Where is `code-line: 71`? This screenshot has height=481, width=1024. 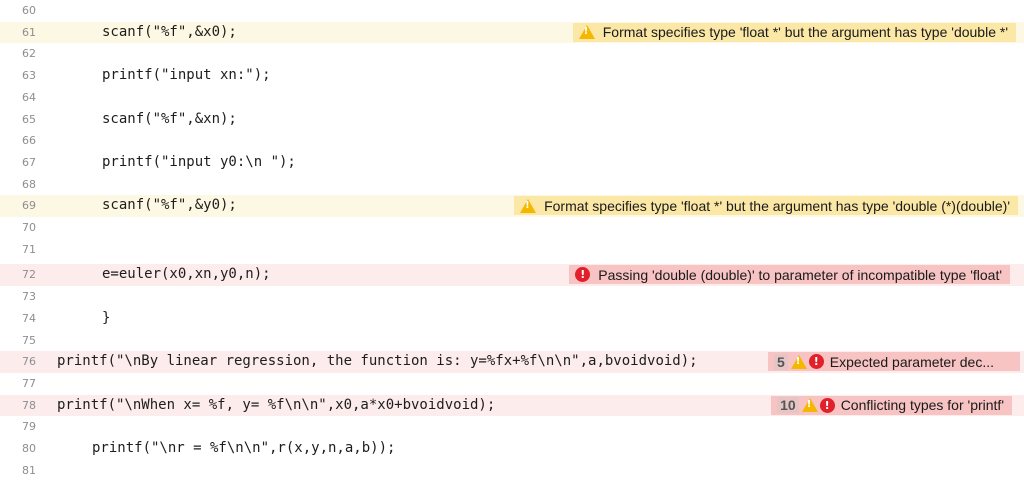
code-line: 71 is located at coordinates (512, 250).